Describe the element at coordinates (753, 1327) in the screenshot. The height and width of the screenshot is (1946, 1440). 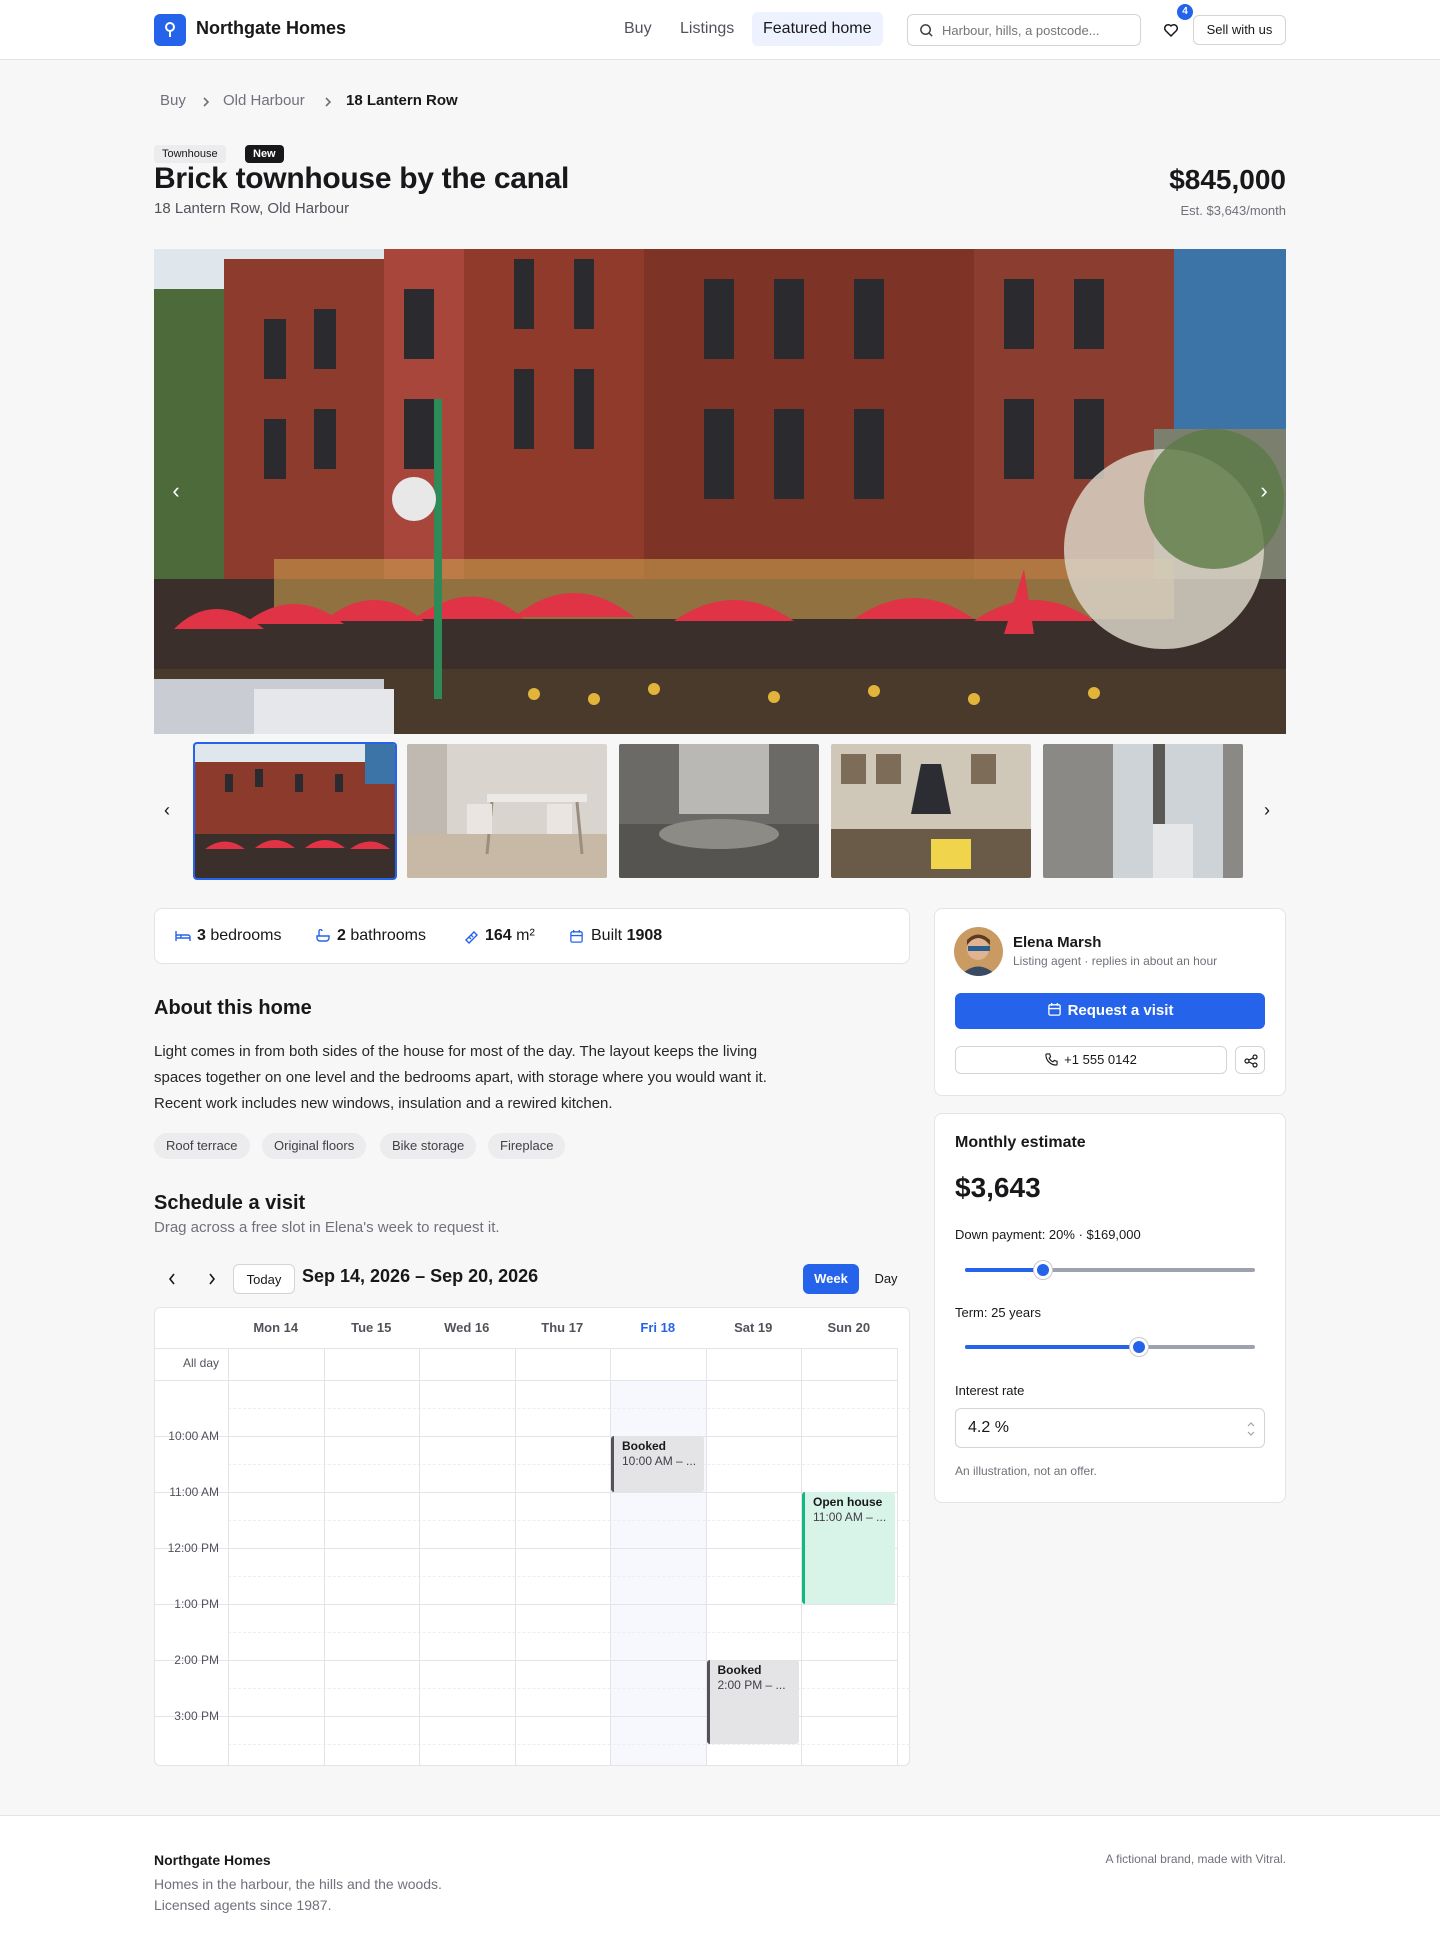
I see `day-header: Sat 19` at that location.